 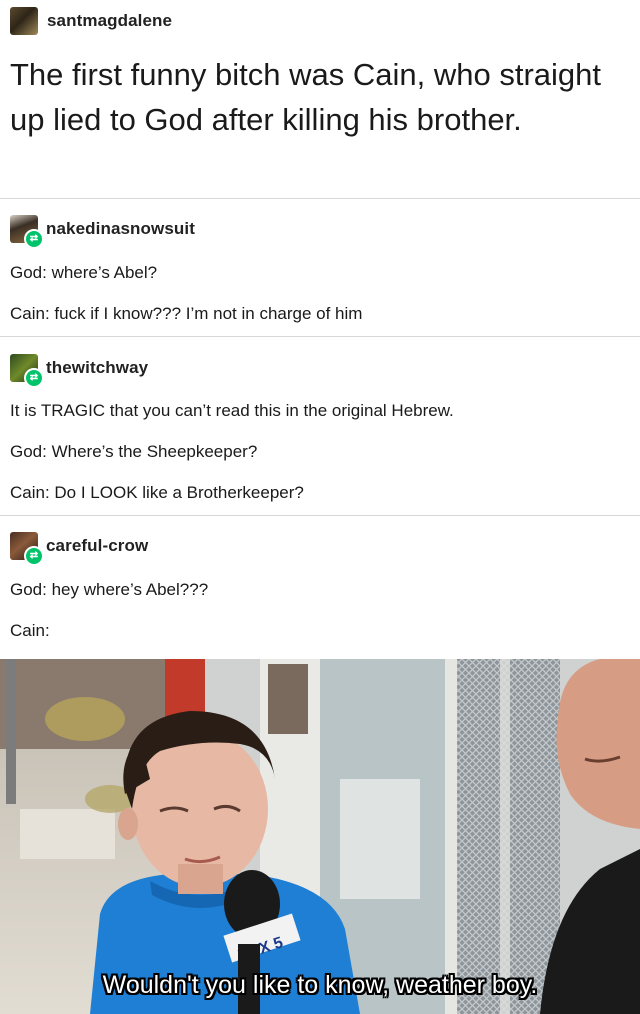 What do you see at coordinates (97, 546) in the screenshot?
I see `username: careful-crow` at bounding box center [97, 546].